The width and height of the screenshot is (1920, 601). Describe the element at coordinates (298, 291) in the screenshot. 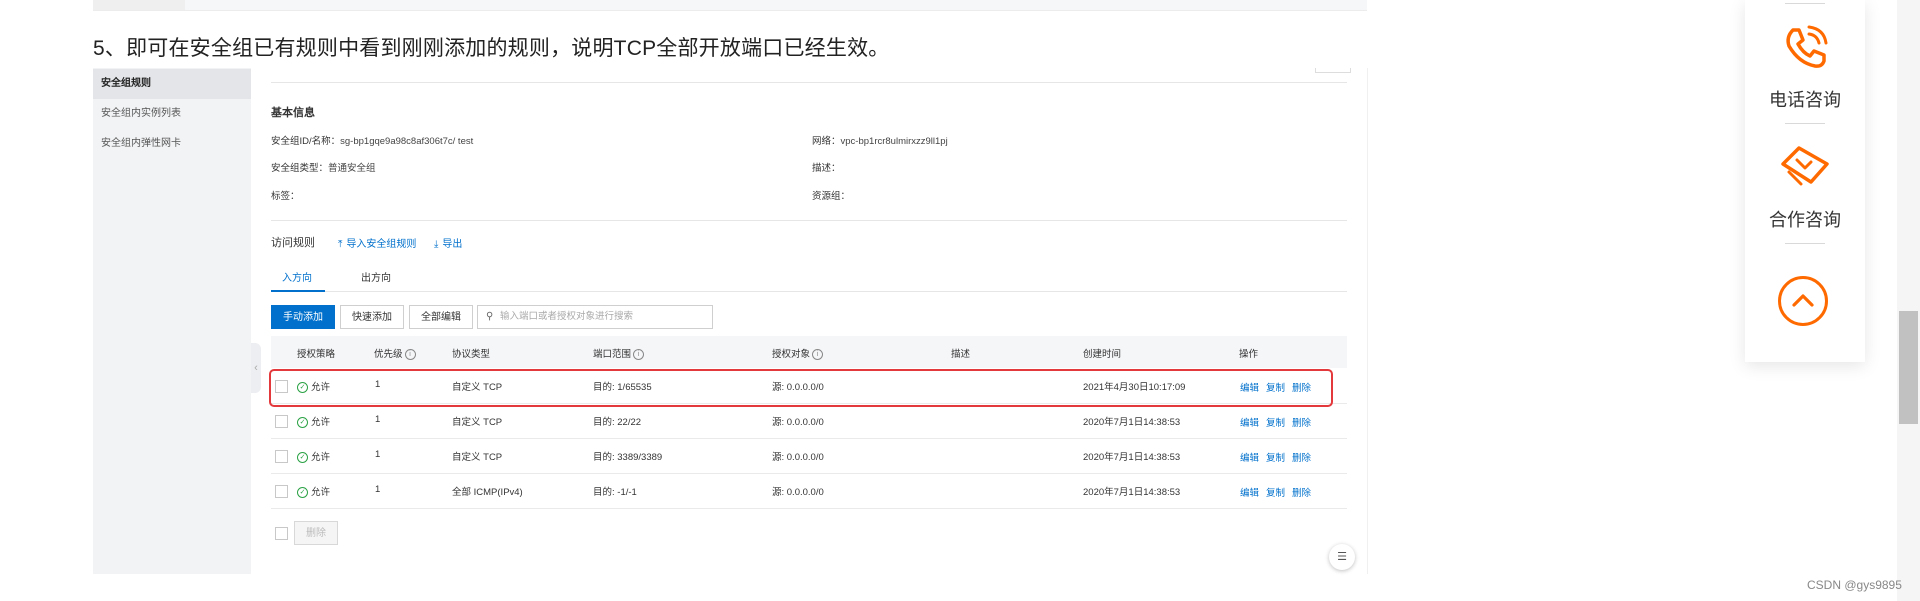

I see `tab-active-indicator` at that location.